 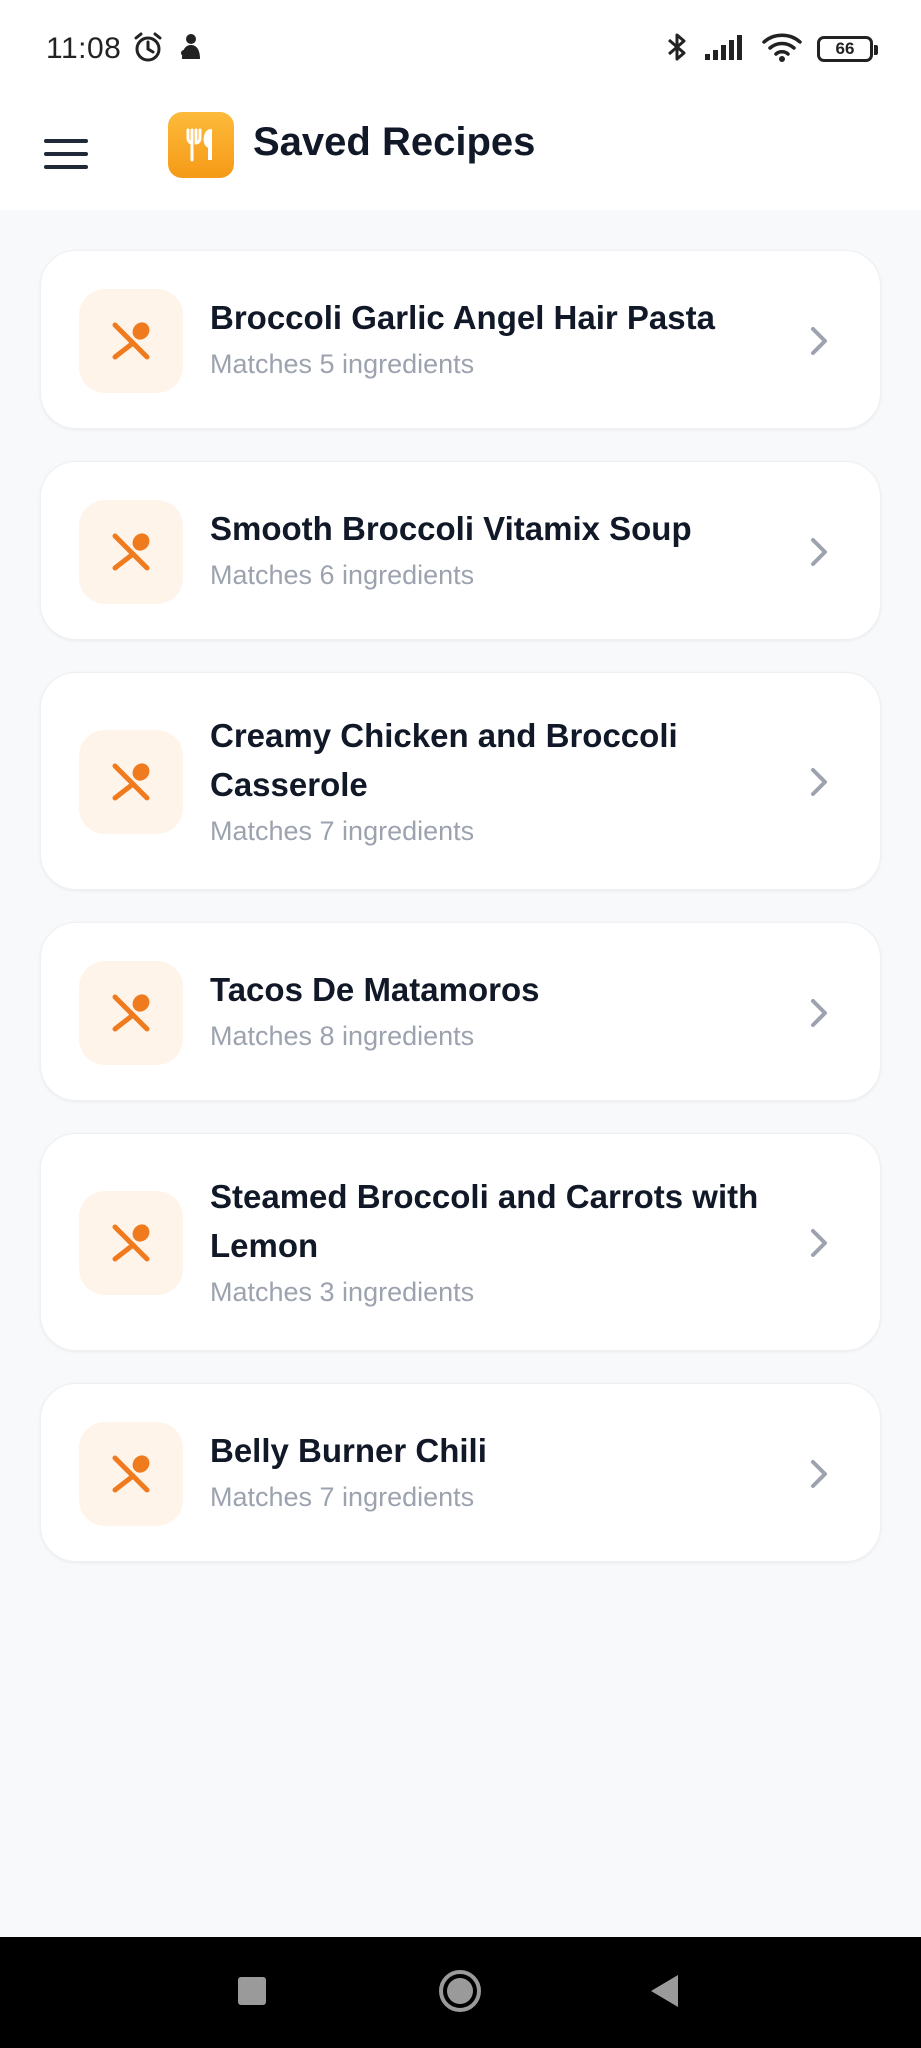 I want to click on recipe-title: Broccoli Garlic Angel Hair Pasta, so click(x=462, y=317).